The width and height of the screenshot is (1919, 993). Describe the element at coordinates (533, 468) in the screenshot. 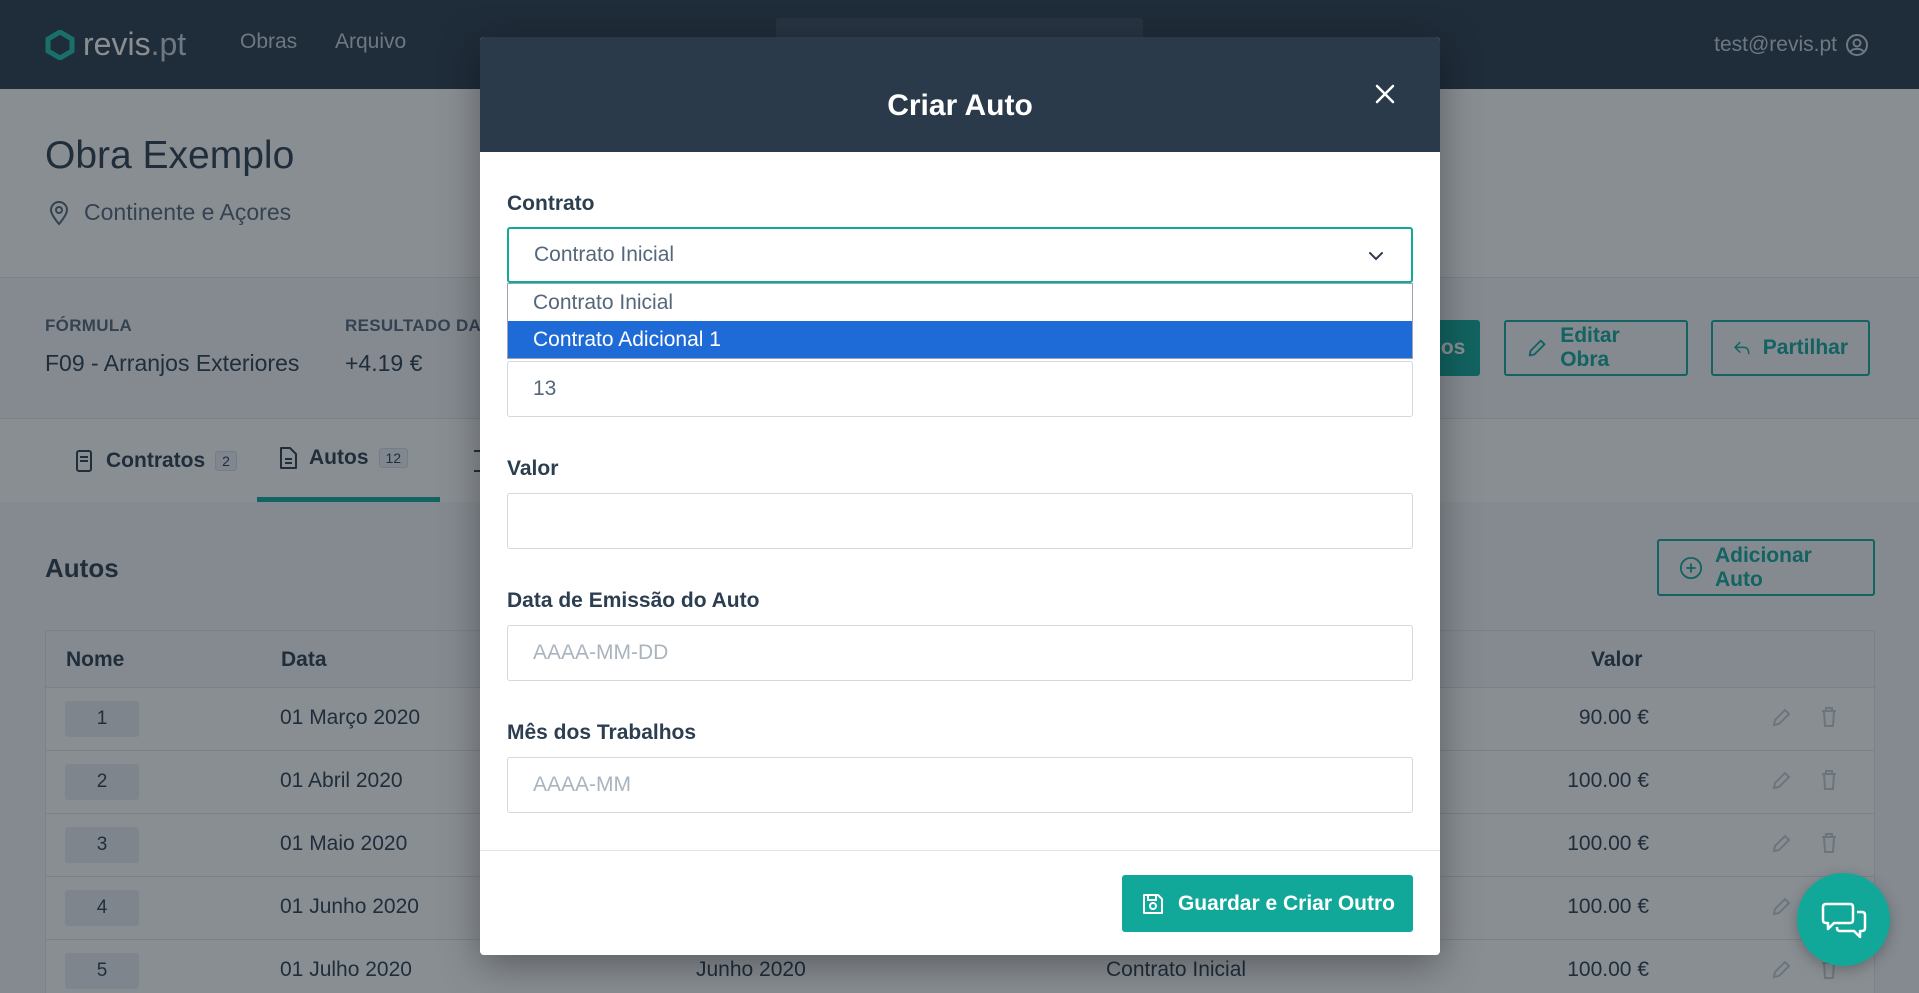

I see `valor-label: Valor` at that location.